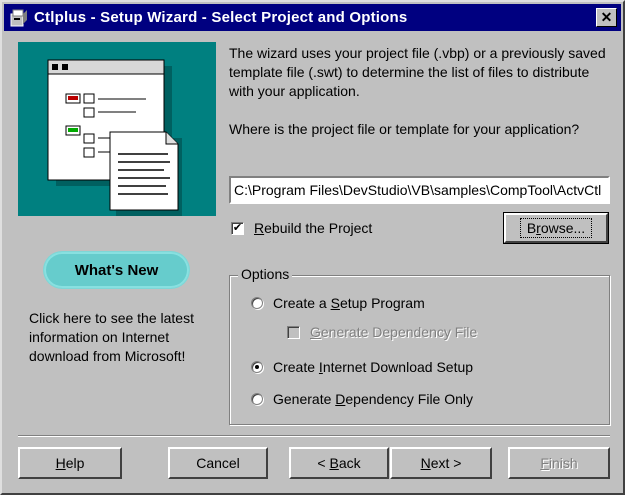 The width and height of the screenshot is (625, 495). I want to click on project-files-illustration, so click(114, 137).